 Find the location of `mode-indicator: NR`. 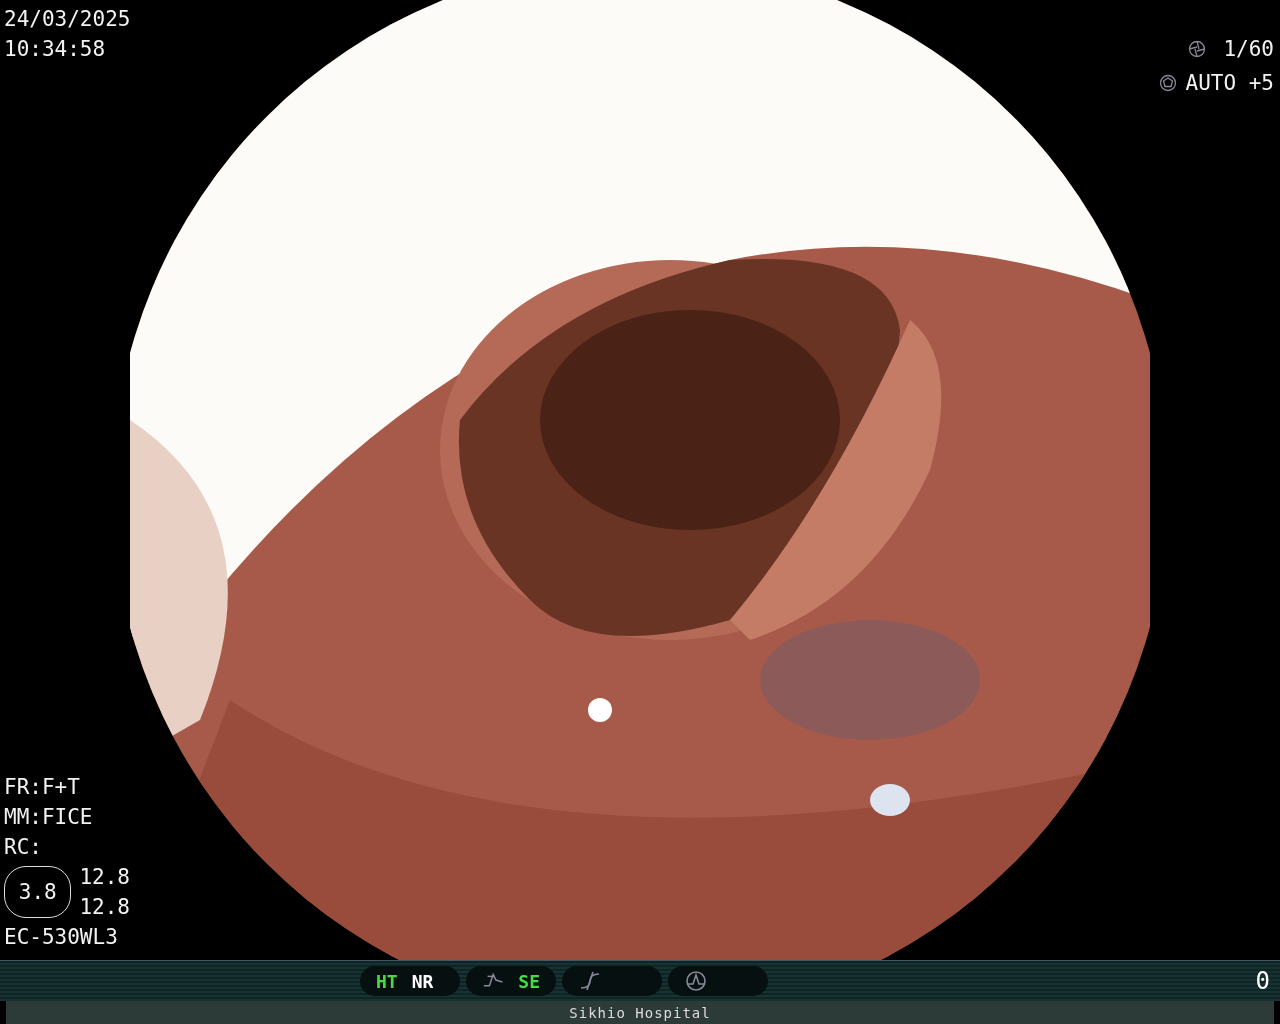

mode-indicator: NR is located at coordinates (422, 981).